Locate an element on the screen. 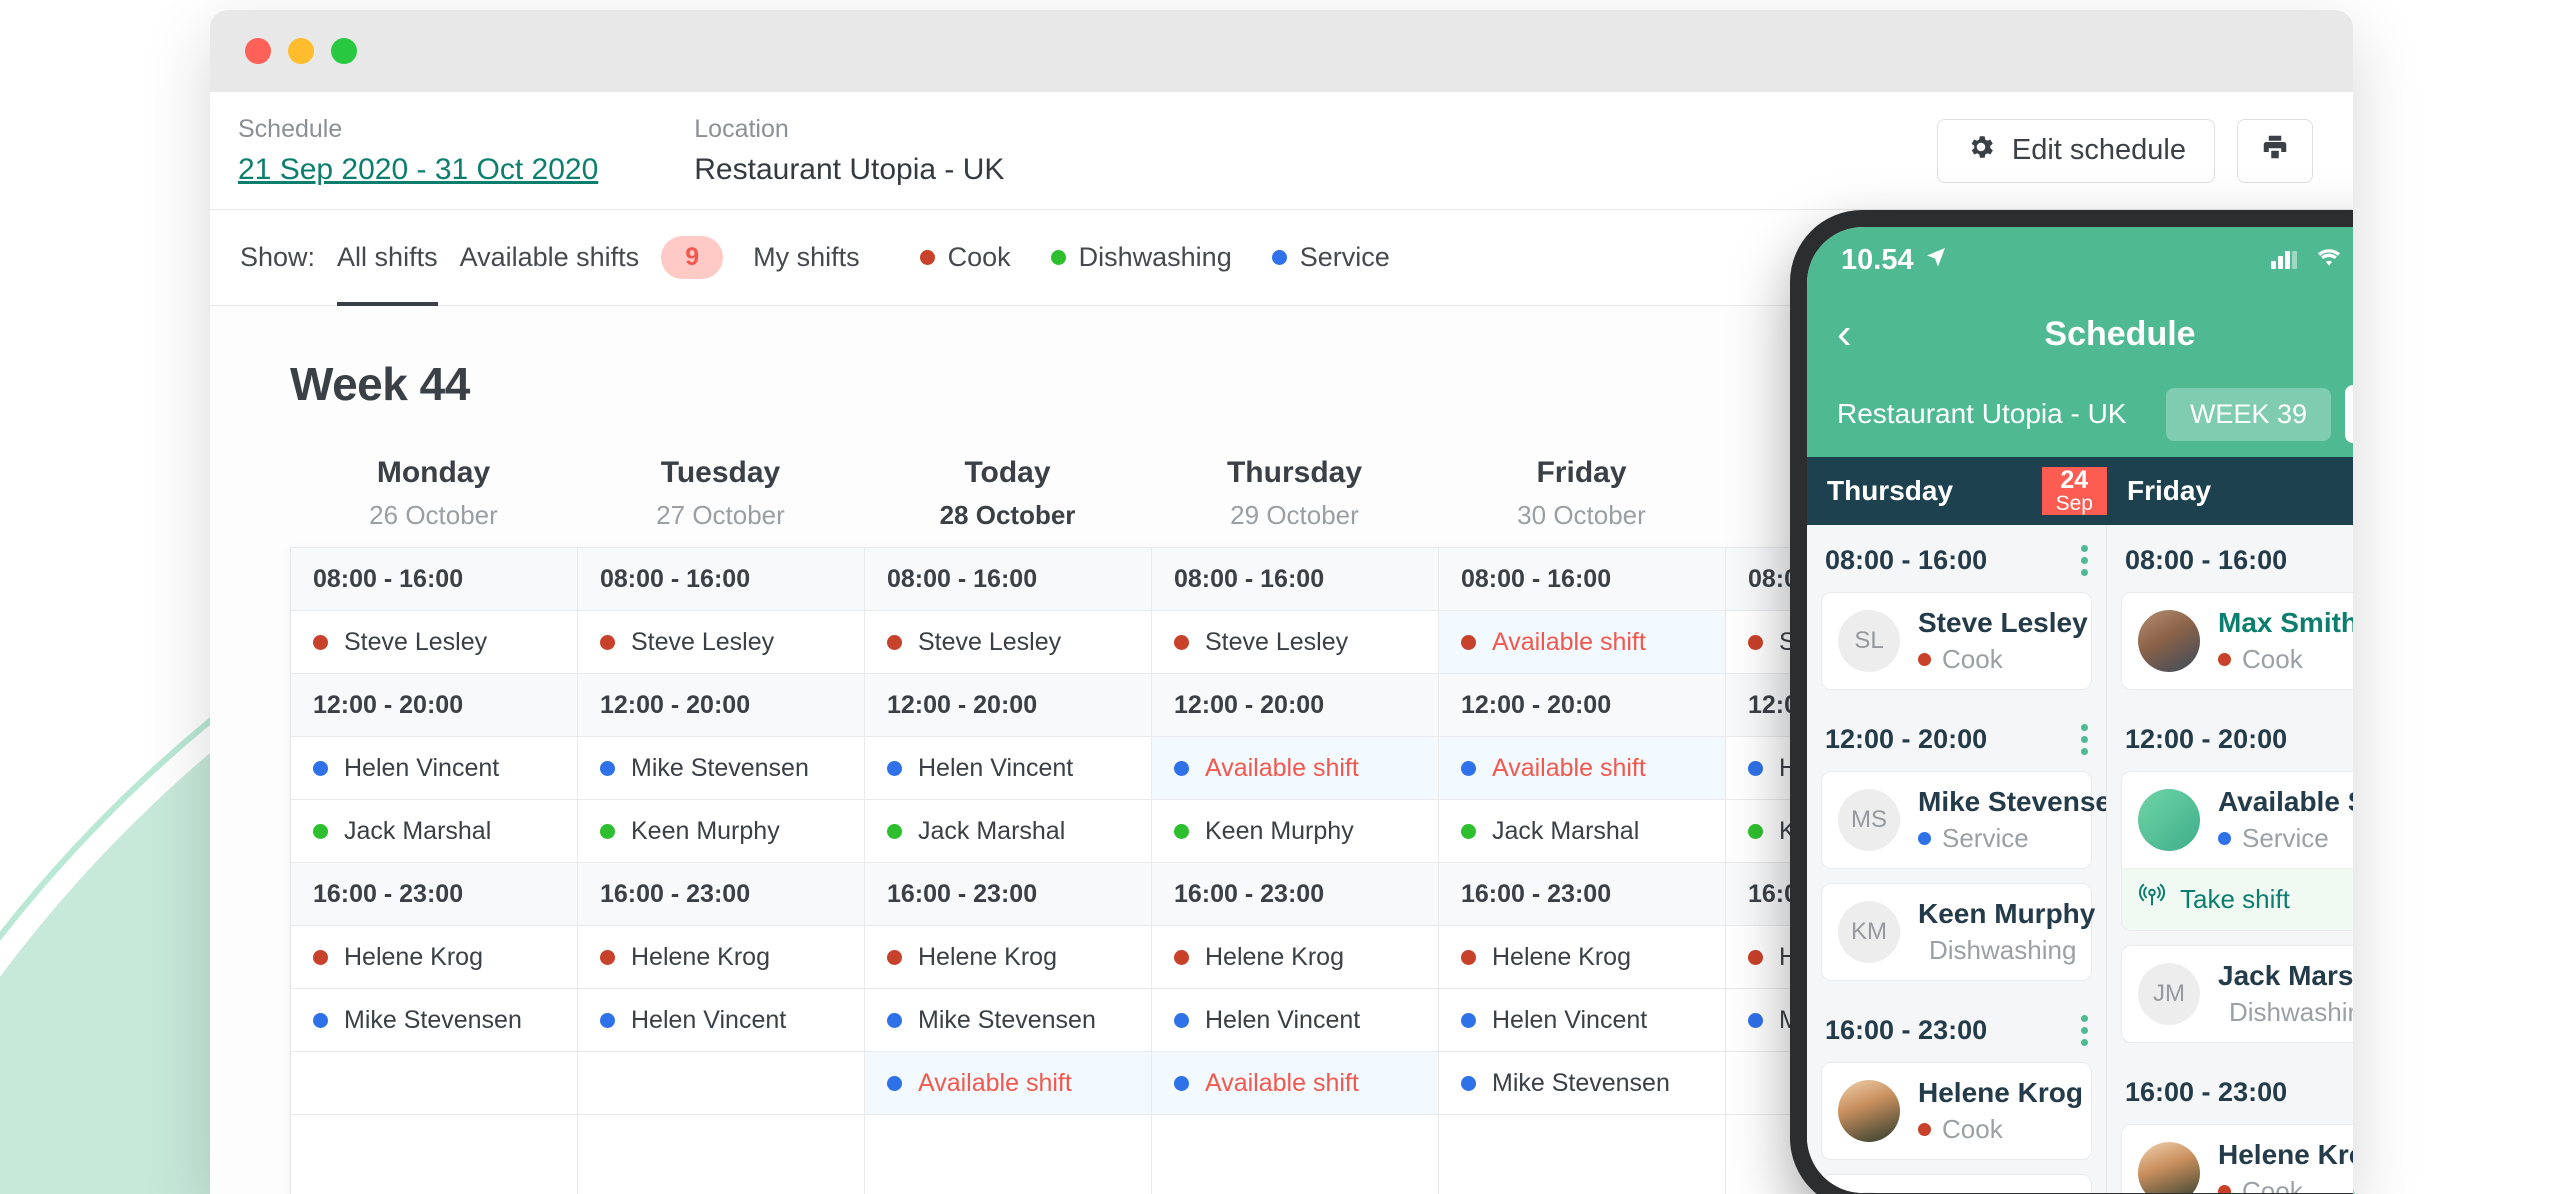 This screenshot has height=1194, width=2560. filter-tab-all-shifts-label: All shifts is located at coordinates (387, 257).